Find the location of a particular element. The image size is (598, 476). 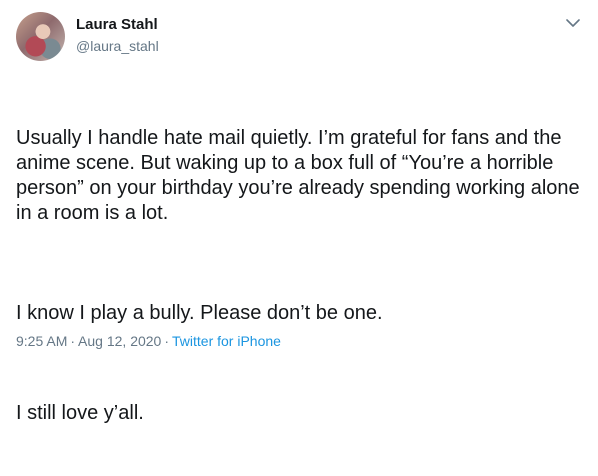

tweet-date: Aug 12, 2020 is located at coordinates (119, 341).